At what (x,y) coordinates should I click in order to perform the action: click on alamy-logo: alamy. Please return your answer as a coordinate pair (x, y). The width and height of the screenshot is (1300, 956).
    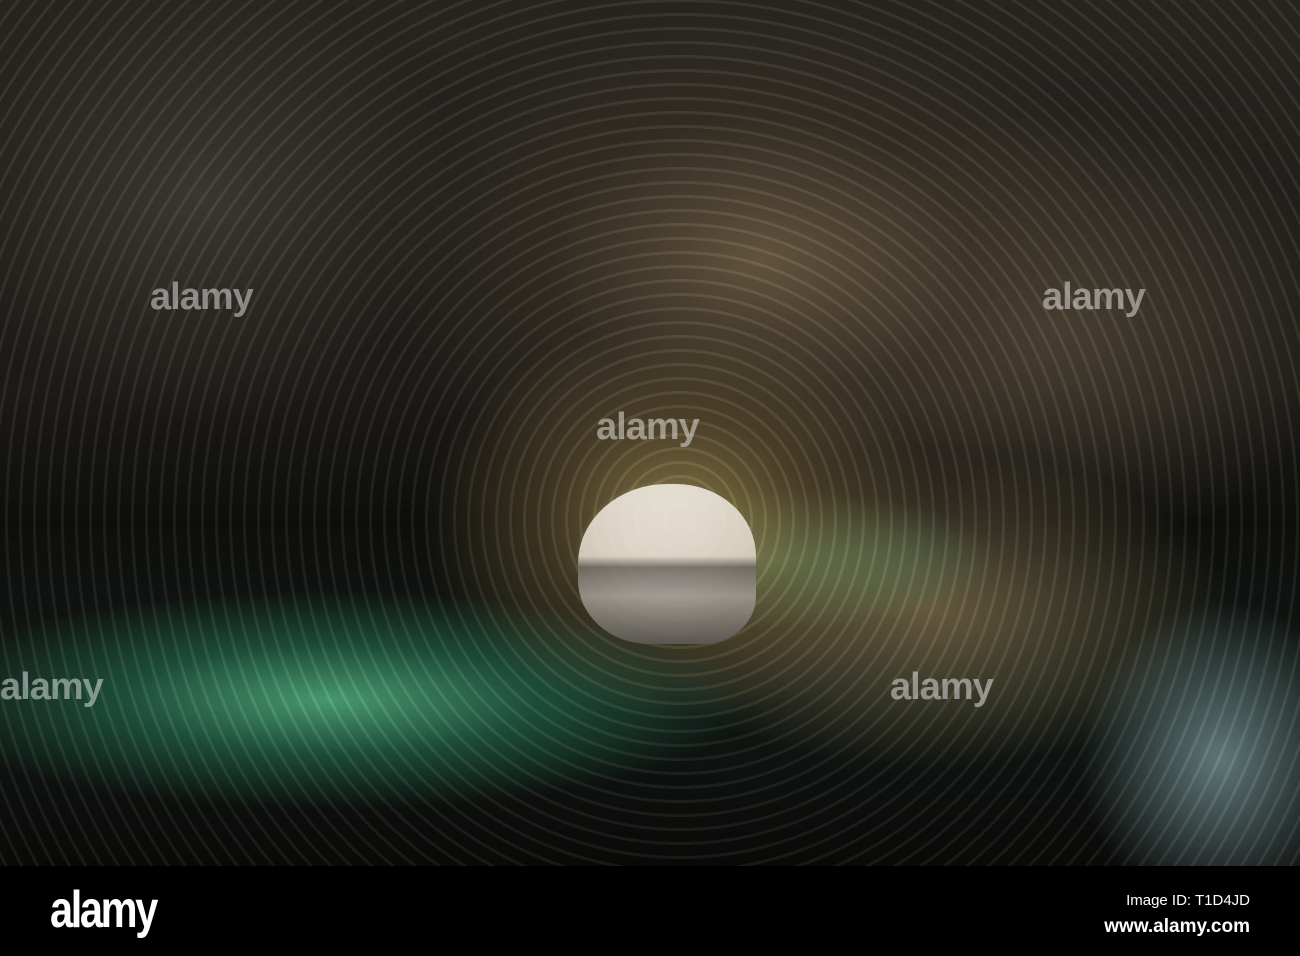
    Looking at the image, I should click on (104, 910).